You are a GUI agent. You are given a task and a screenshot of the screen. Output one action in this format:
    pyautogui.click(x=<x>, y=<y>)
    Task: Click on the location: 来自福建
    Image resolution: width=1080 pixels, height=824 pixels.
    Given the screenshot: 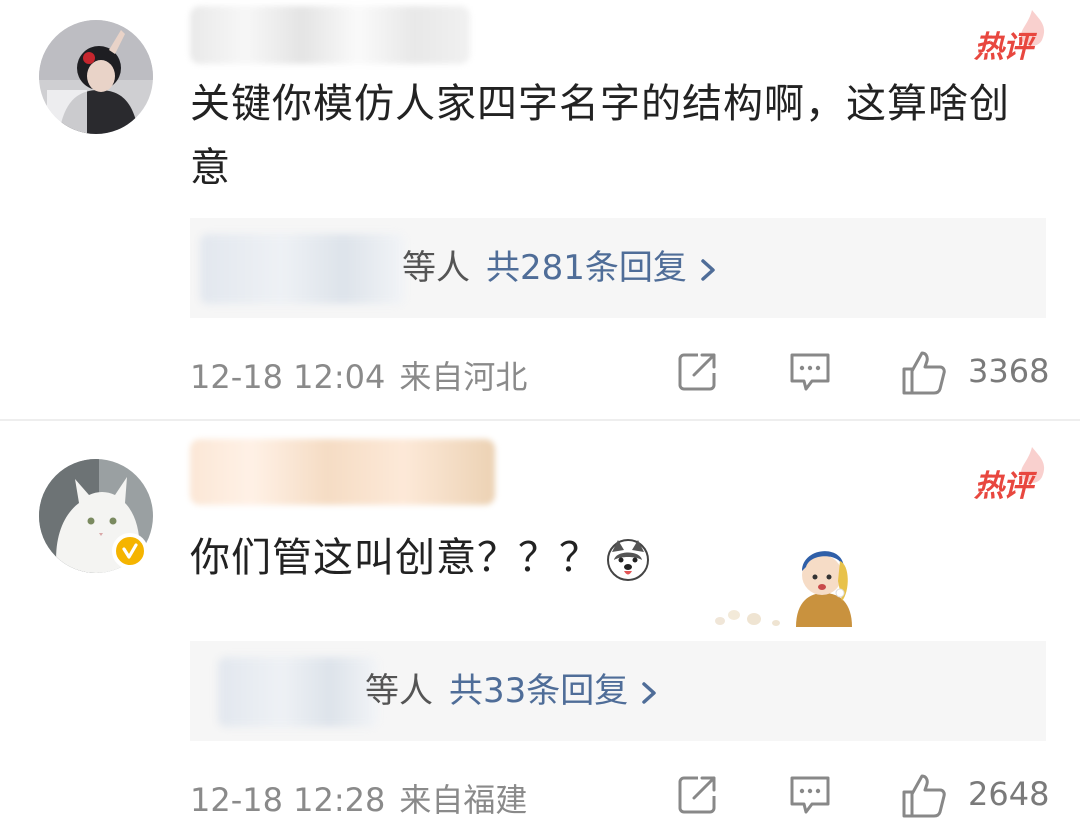 What is the action you would take?
    pyautogui.click(x=463, y=800)
    